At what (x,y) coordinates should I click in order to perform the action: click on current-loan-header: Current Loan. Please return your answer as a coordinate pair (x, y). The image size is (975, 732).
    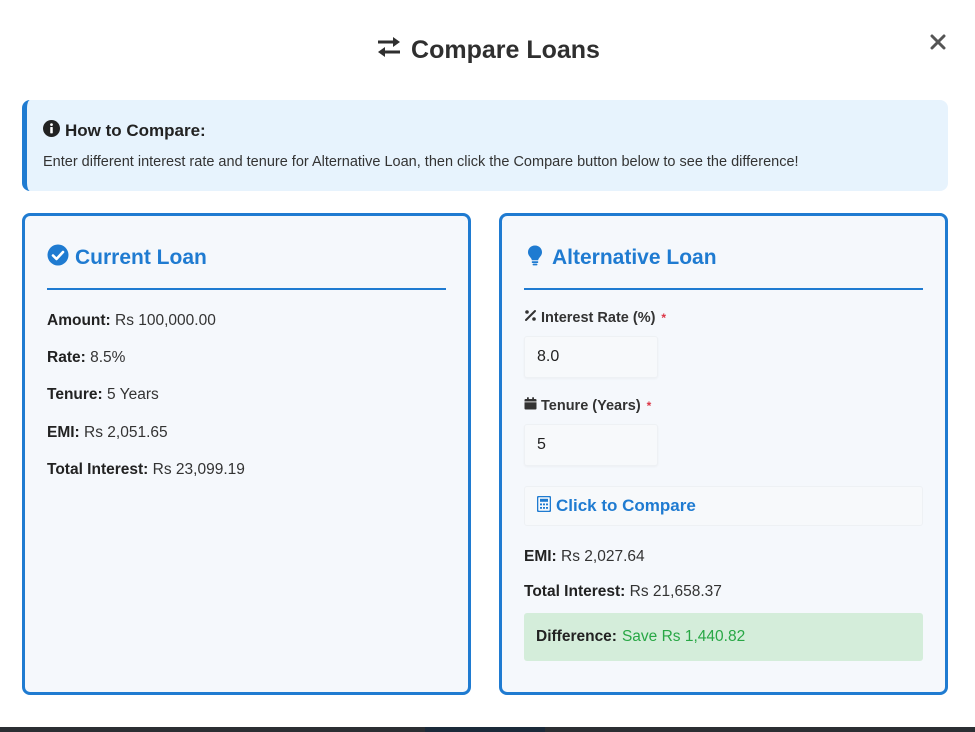
    Looking at the image, I should click on (246, 267).